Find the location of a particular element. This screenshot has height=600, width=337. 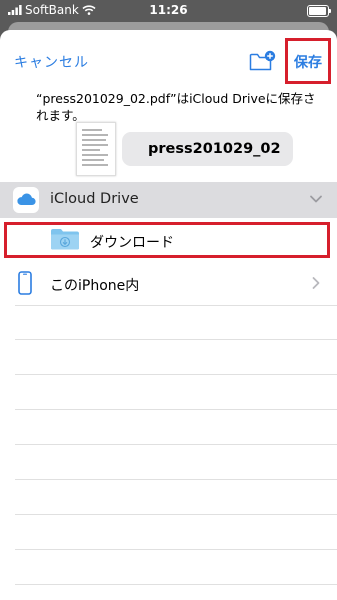

location-label: このiPhone内 is located at coordinates (95, 286).